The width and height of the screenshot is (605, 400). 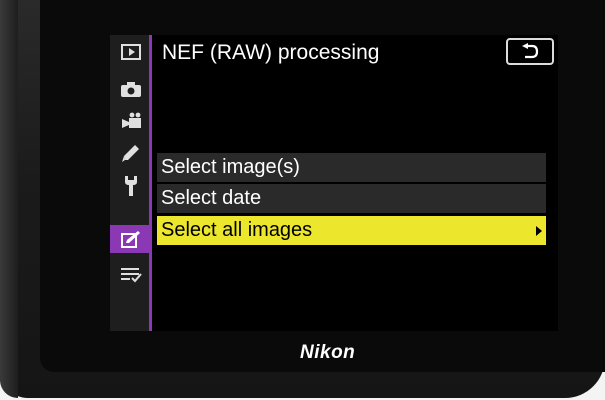 What do you see at coordinates (237, 230) in the screenshot?
I see `menu-item-label: Select all images` at bounding box center [237, 230].